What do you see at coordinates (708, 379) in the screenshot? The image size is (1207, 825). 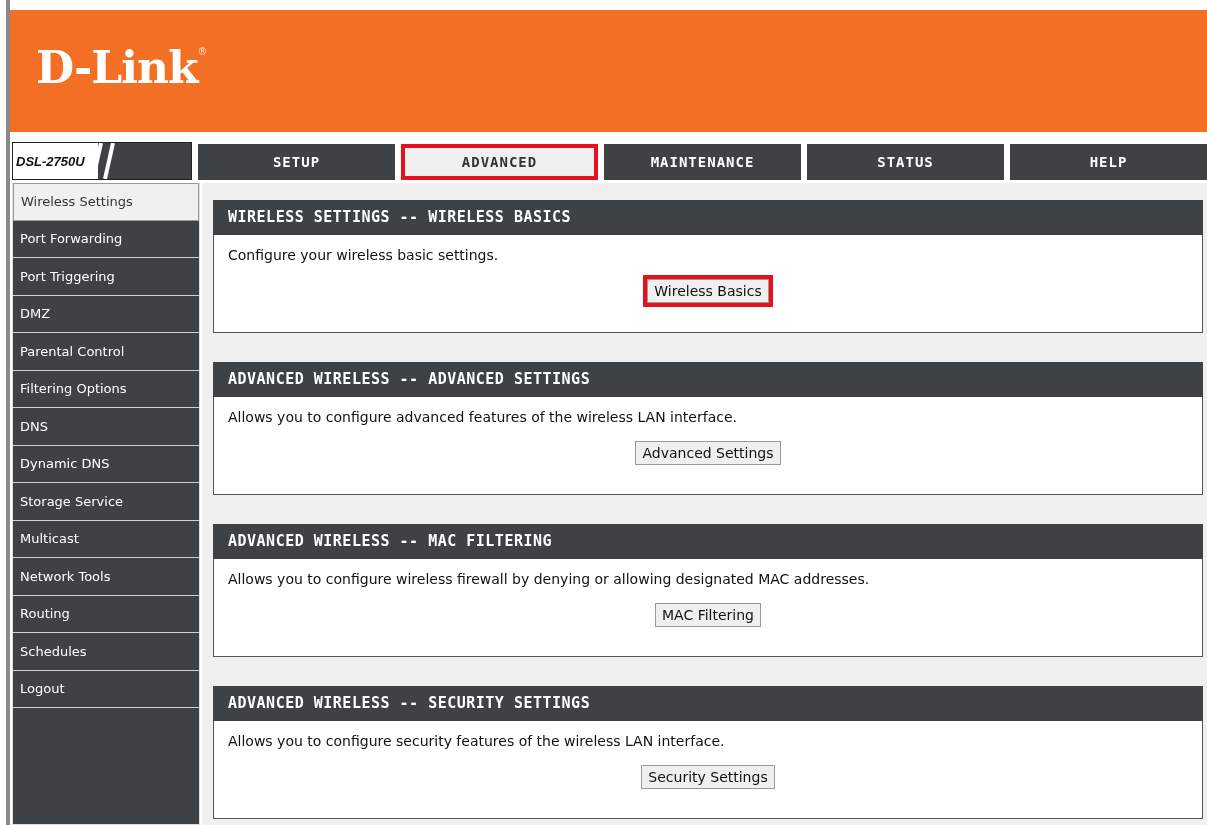 I see `section-title: ADVANCED WIRELESS -- ADVANCED SETTINGS` at bounding box center [708, 379].